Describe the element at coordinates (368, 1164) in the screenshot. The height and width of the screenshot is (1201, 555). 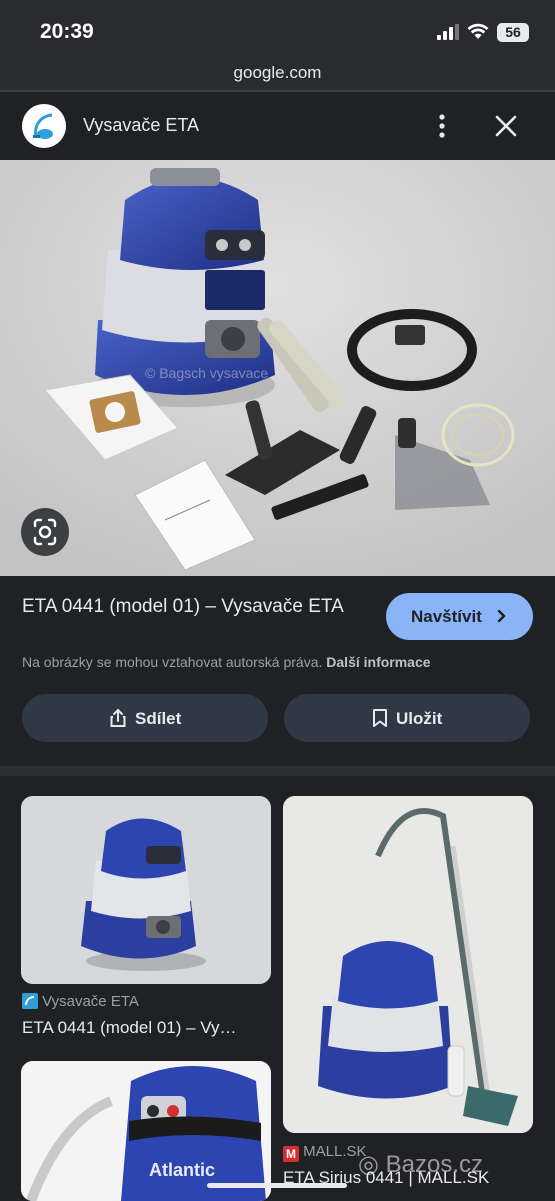
I see `watermark-icon: ◎` at that location.